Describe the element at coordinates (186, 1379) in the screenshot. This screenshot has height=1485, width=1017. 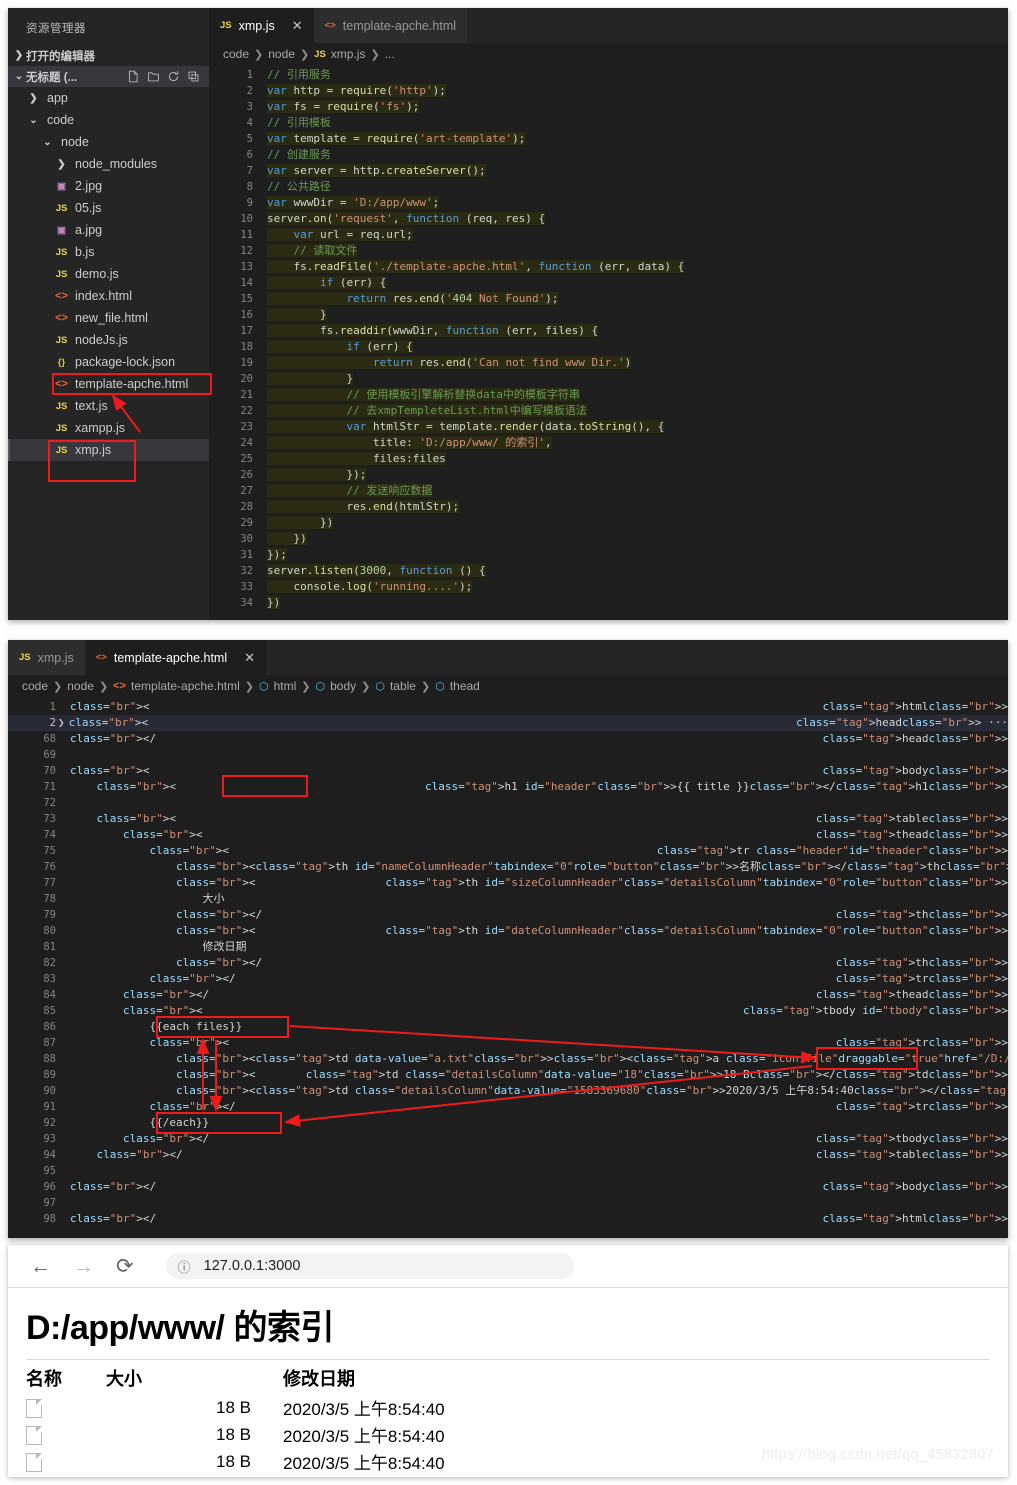
I see `column-header-size: 大小` at that location.